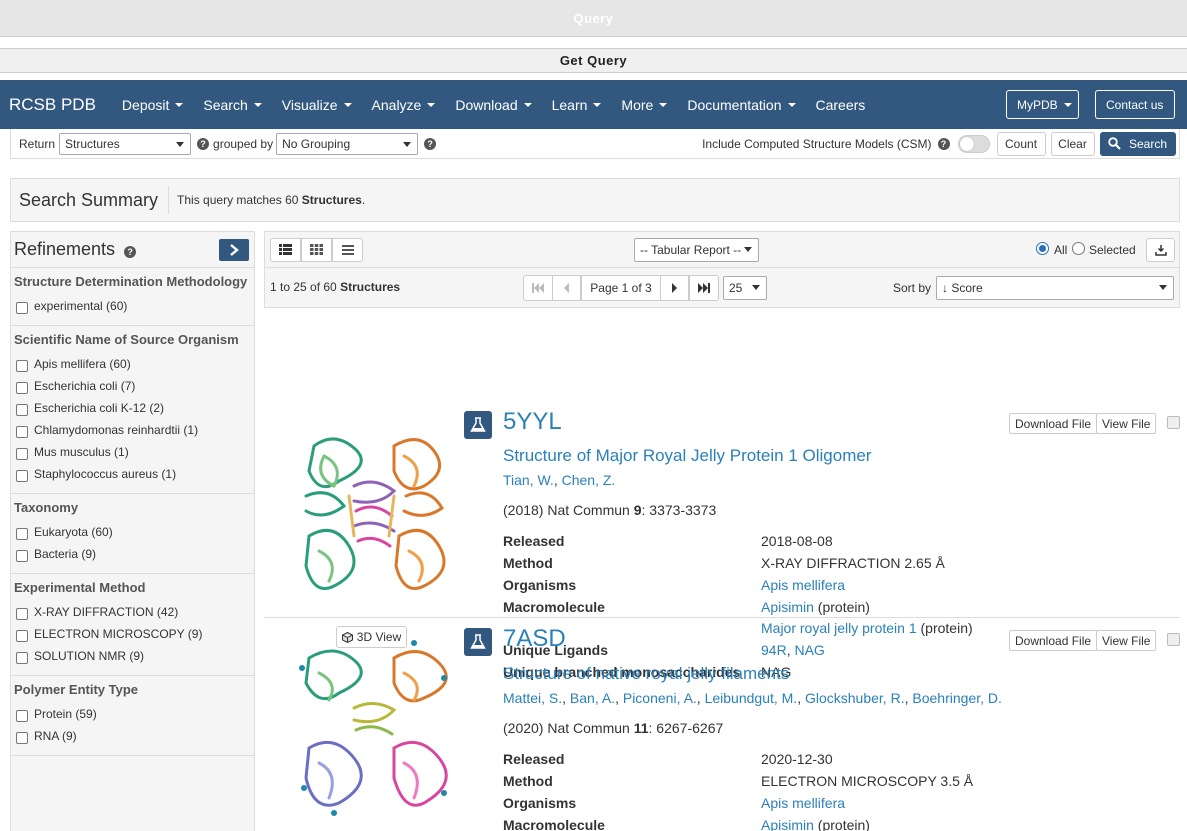 This screenshot has height=831, width=1187. I want to click on nav-search: Search, so click(232, 105).